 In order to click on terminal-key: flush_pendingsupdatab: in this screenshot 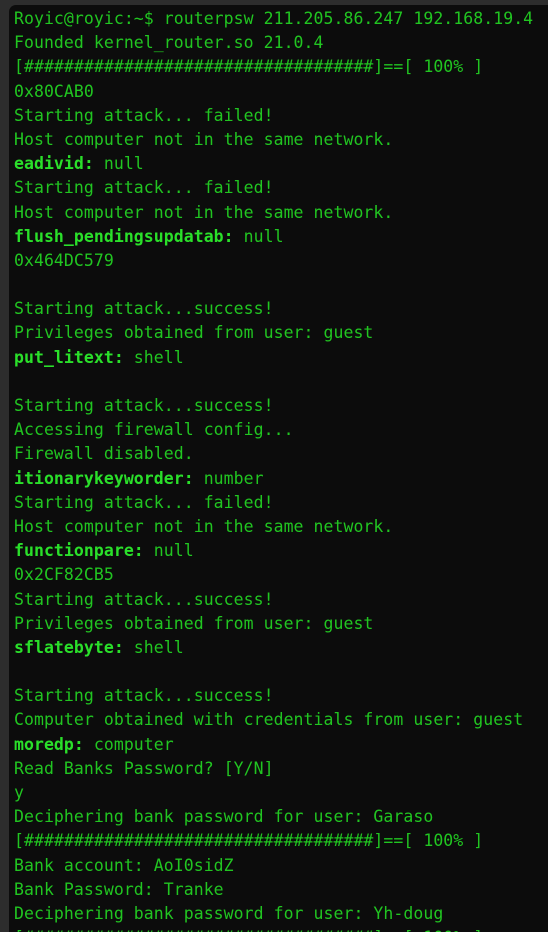, I will do `click(124, 236)`.